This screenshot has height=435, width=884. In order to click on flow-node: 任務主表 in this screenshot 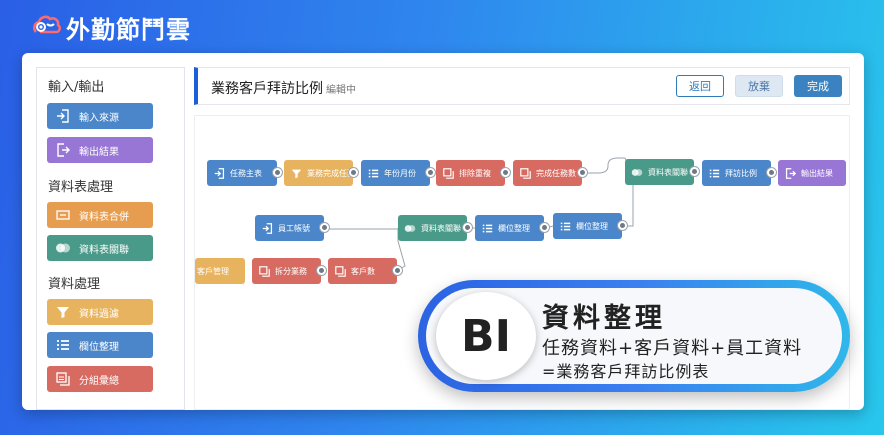, I will do `click(245, 173)`.